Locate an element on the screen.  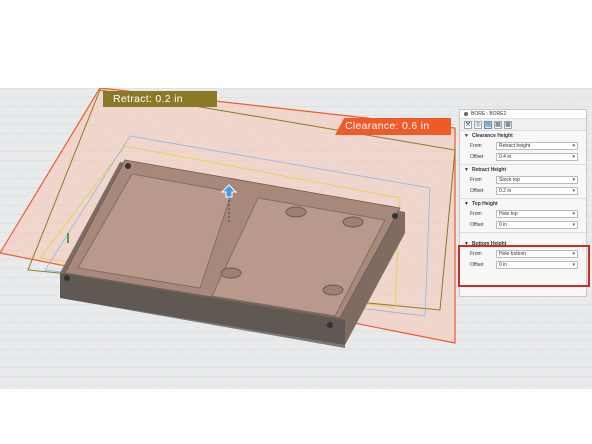
section-heading: ▼ Top Height is located at coordinates (523, 203).